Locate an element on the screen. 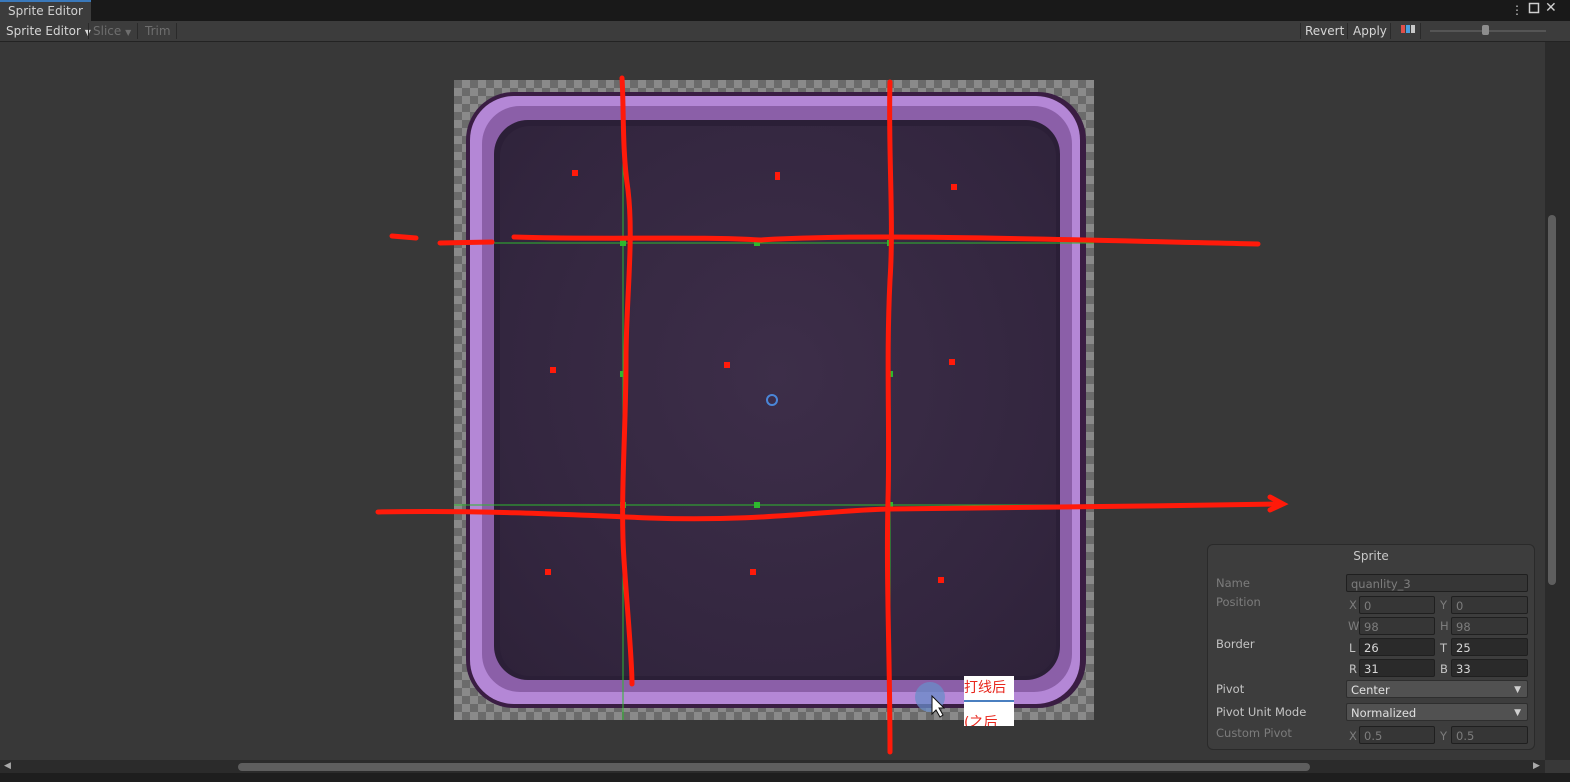  border-t-label: T is located at coordinates (1444, 648).